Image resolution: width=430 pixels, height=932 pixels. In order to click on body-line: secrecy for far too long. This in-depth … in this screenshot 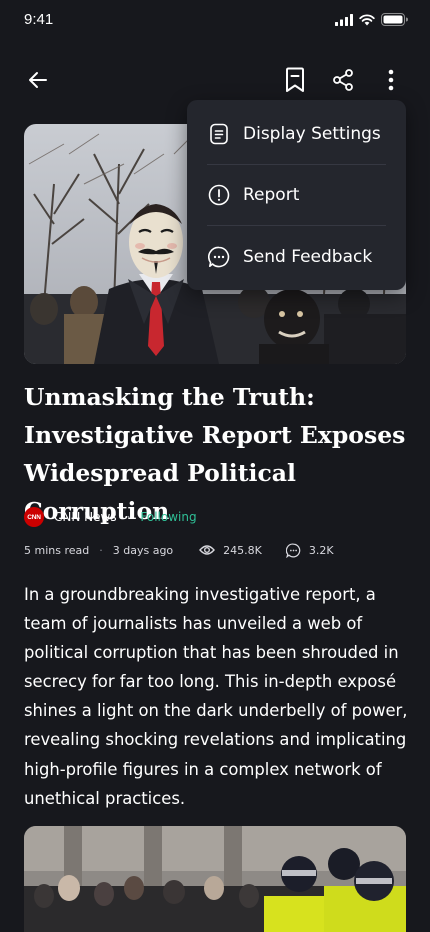, I will do `click(210, 682)`.